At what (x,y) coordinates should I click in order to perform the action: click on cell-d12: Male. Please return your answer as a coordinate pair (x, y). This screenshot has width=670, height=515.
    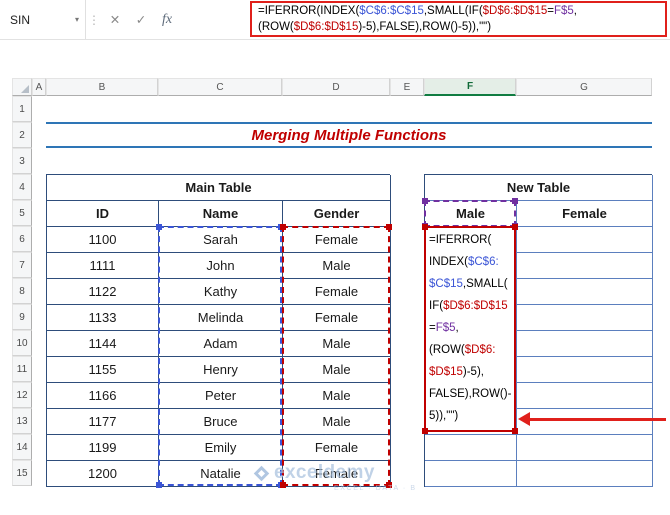
    Looking at the image, I should click on (337, 396).